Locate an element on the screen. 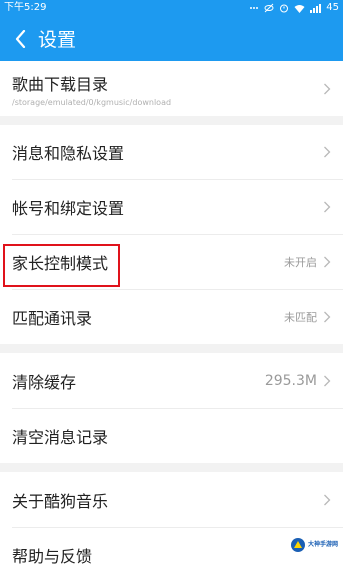  setting-parental-control: 家长控制模式 未开启 is located at coordinates (171, 261).